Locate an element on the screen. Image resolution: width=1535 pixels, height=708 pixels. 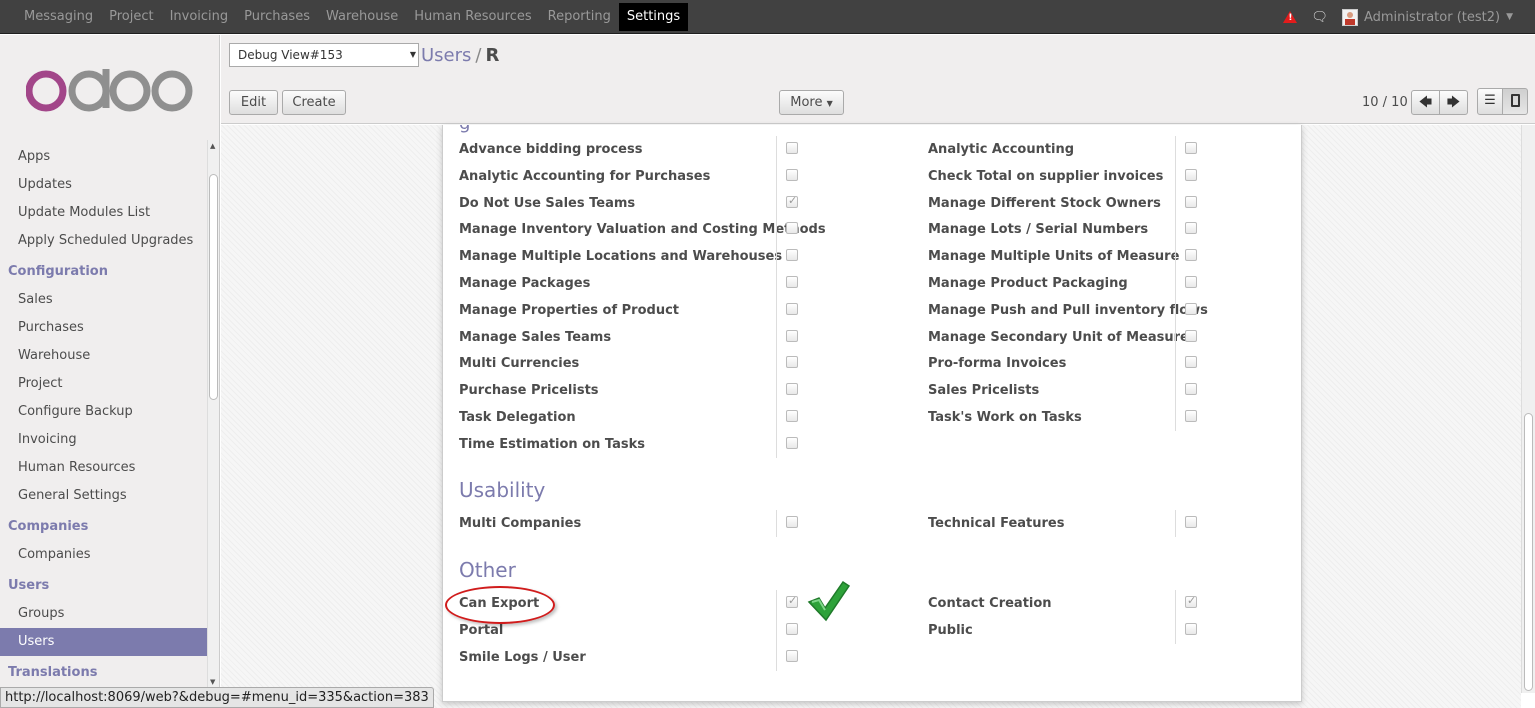
main-scroll-thumb is located at coordinates (1528, 552).